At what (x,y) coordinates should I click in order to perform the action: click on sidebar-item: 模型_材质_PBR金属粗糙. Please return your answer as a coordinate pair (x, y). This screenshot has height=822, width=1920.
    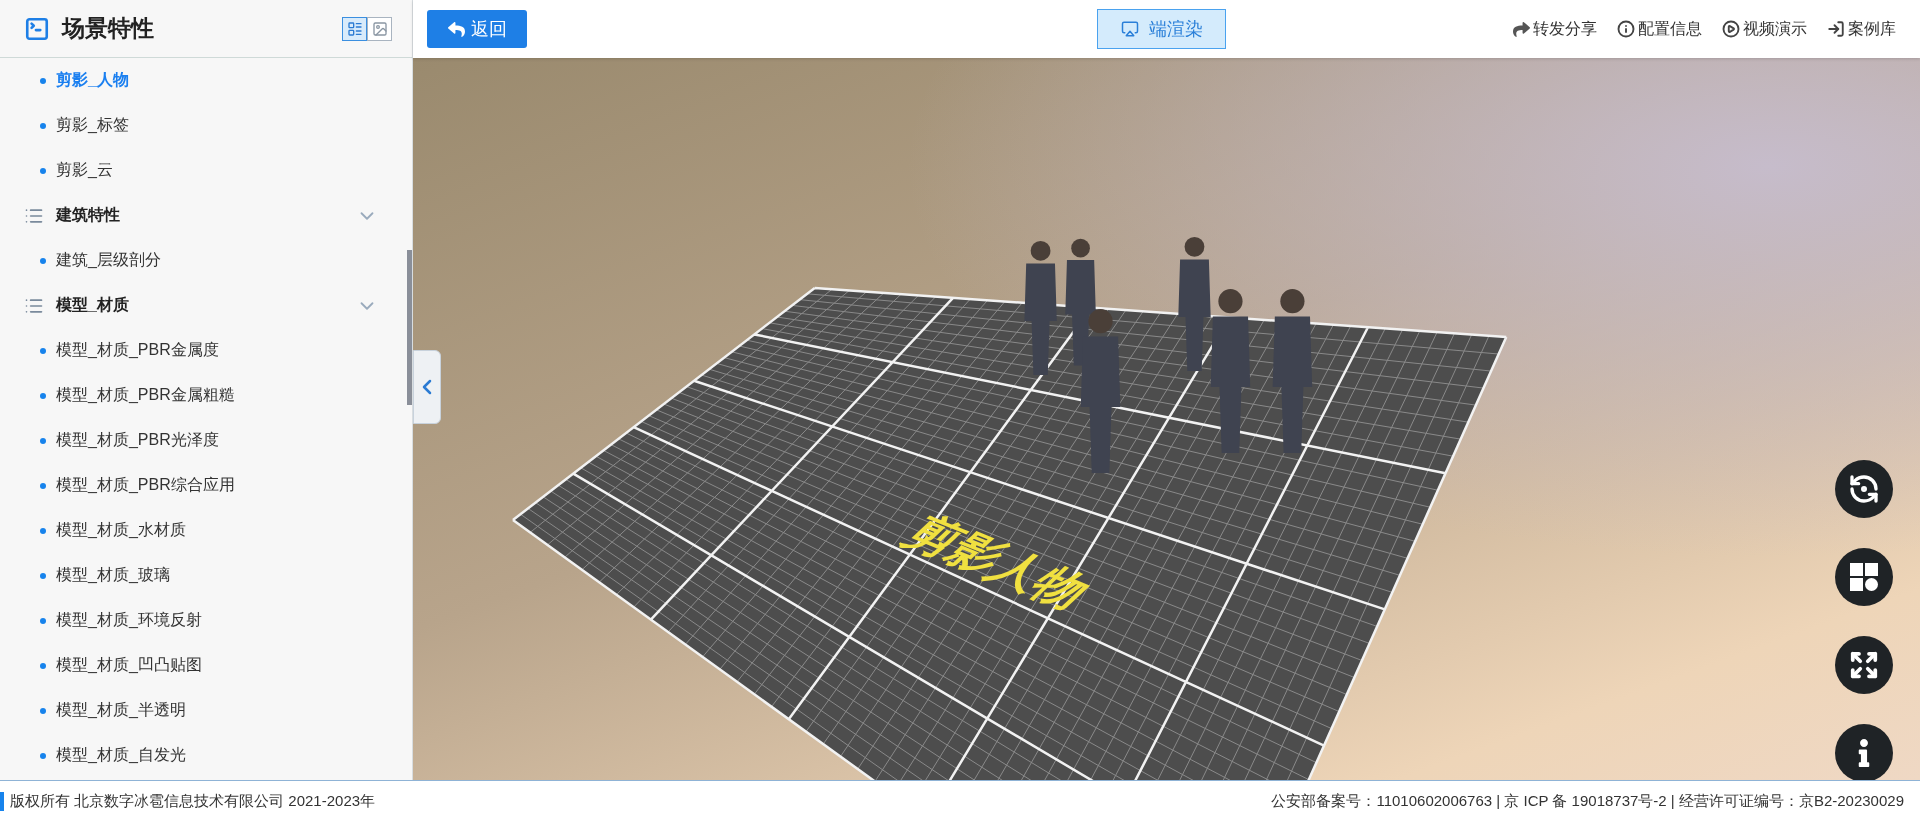
    Looking at the image, I should click on (202, 395).